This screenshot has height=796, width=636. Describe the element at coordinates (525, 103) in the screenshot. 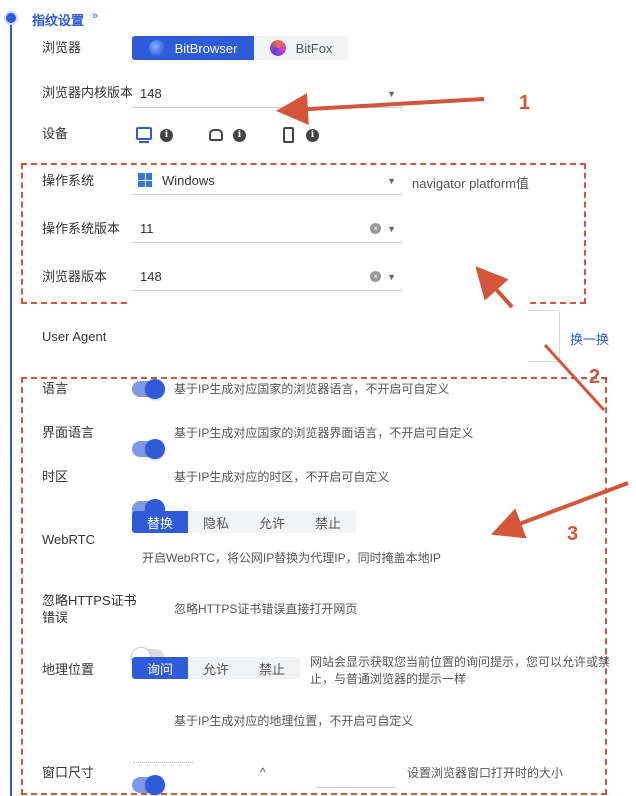

I see `annotation-number-1: 1` at that location.